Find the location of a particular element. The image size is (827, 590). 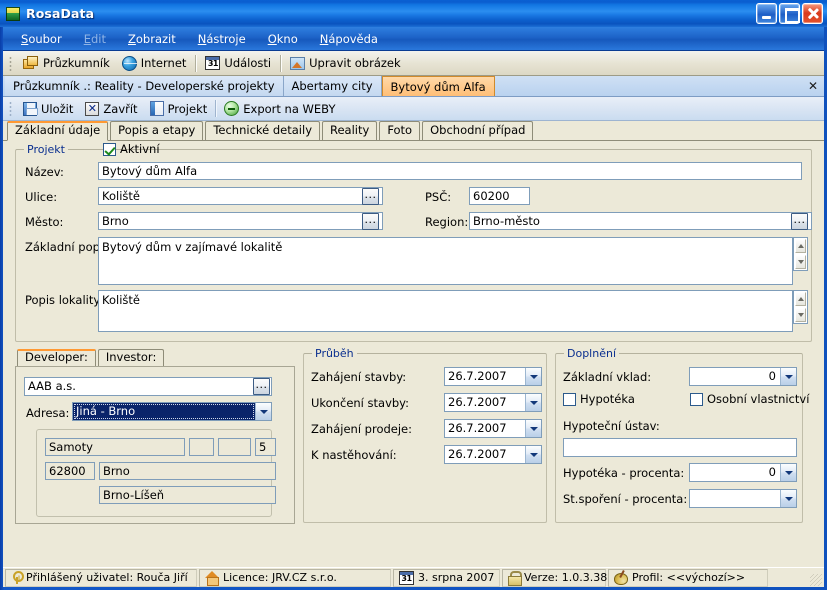

st-sporeni-procenta-value is located at coordinates (735, 498).